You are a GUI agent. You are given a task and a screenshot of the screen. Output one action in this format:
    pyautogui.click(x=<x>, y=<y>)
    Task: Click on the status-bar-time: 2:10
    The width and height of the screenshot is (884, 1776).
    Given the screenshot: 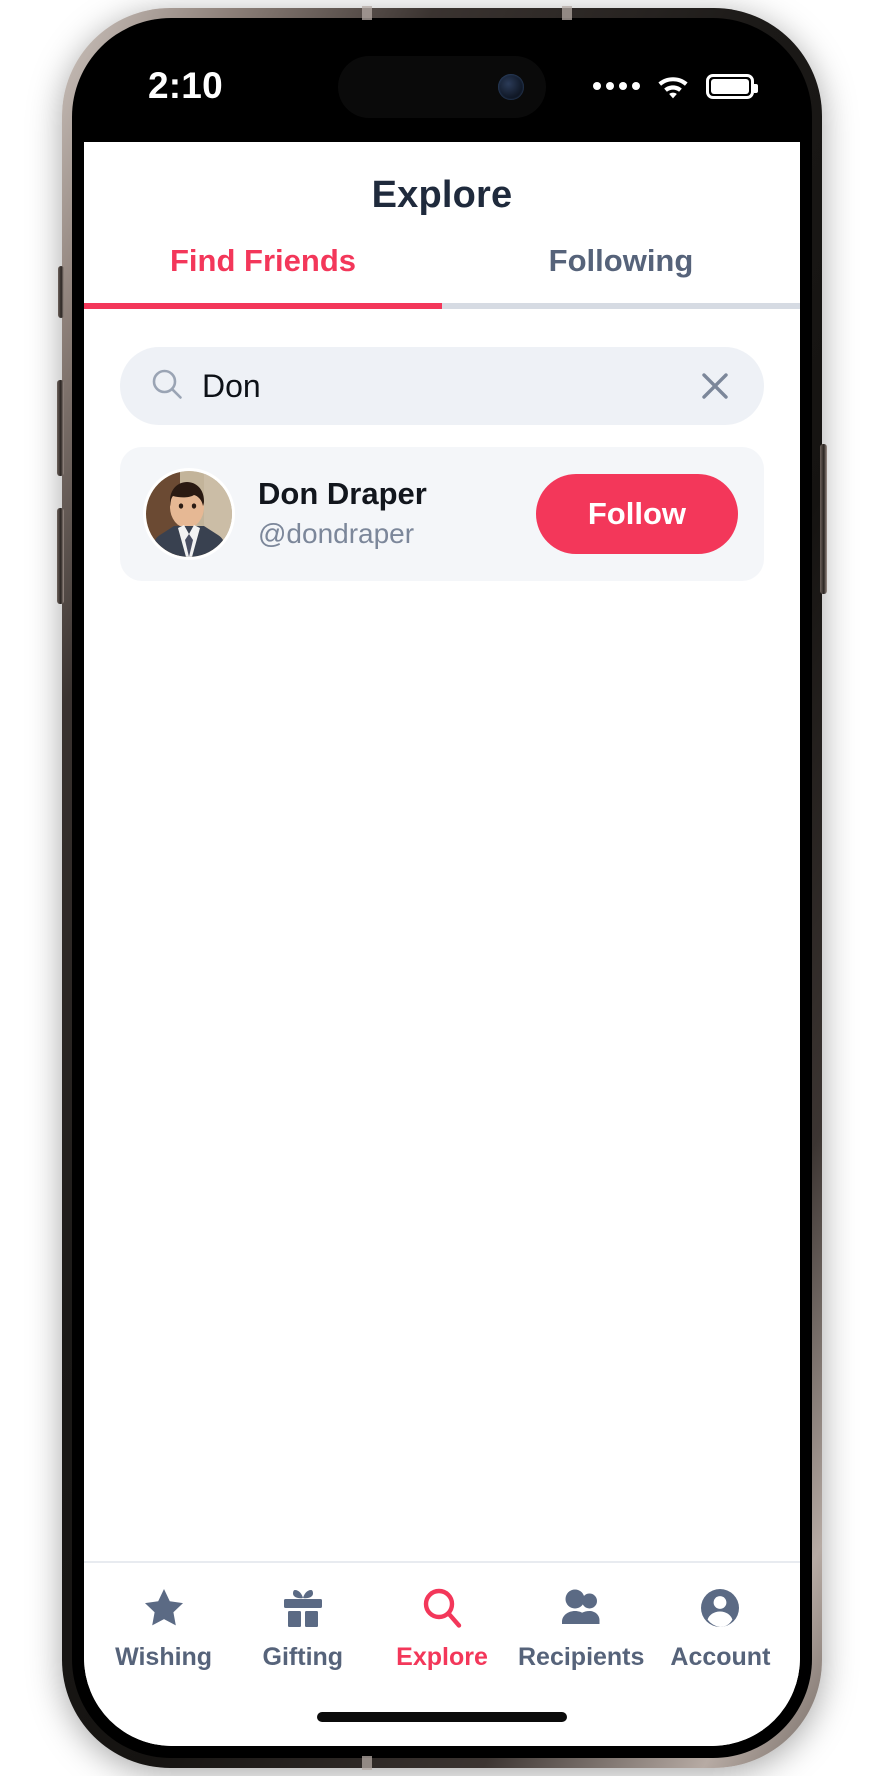 What is the action you would take?
    pyautogui.click(x=185, y=85)
    